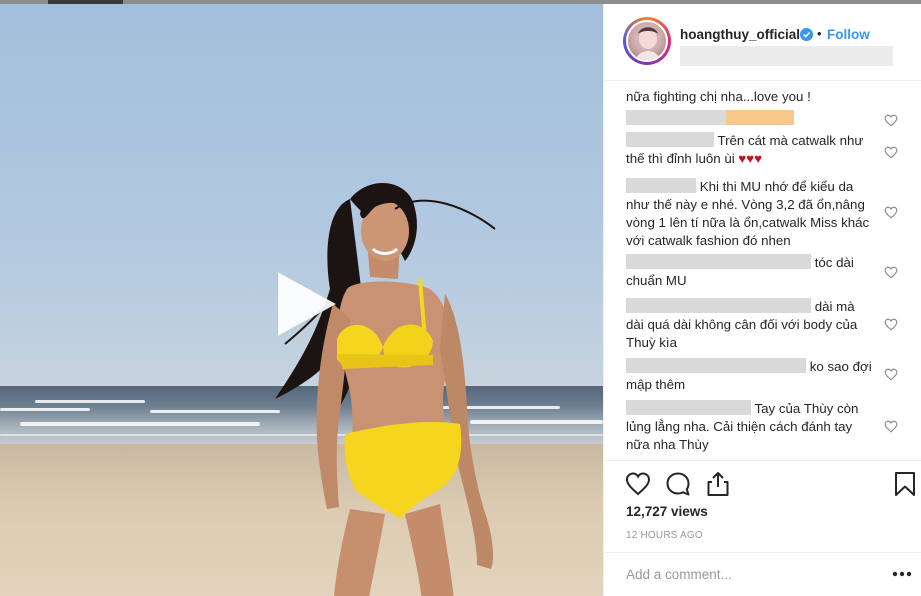  I want to click on share-icon, so click(718, 484).